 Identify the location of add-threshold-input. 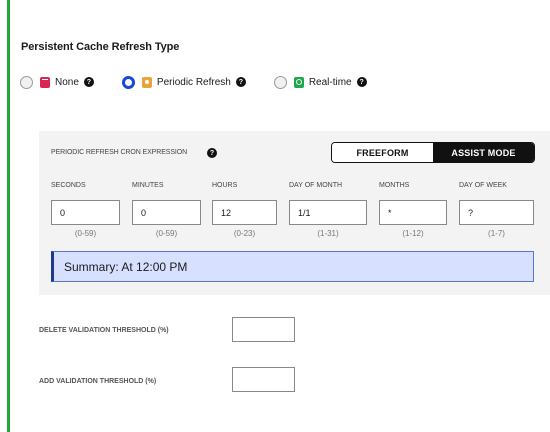
(263, 379).